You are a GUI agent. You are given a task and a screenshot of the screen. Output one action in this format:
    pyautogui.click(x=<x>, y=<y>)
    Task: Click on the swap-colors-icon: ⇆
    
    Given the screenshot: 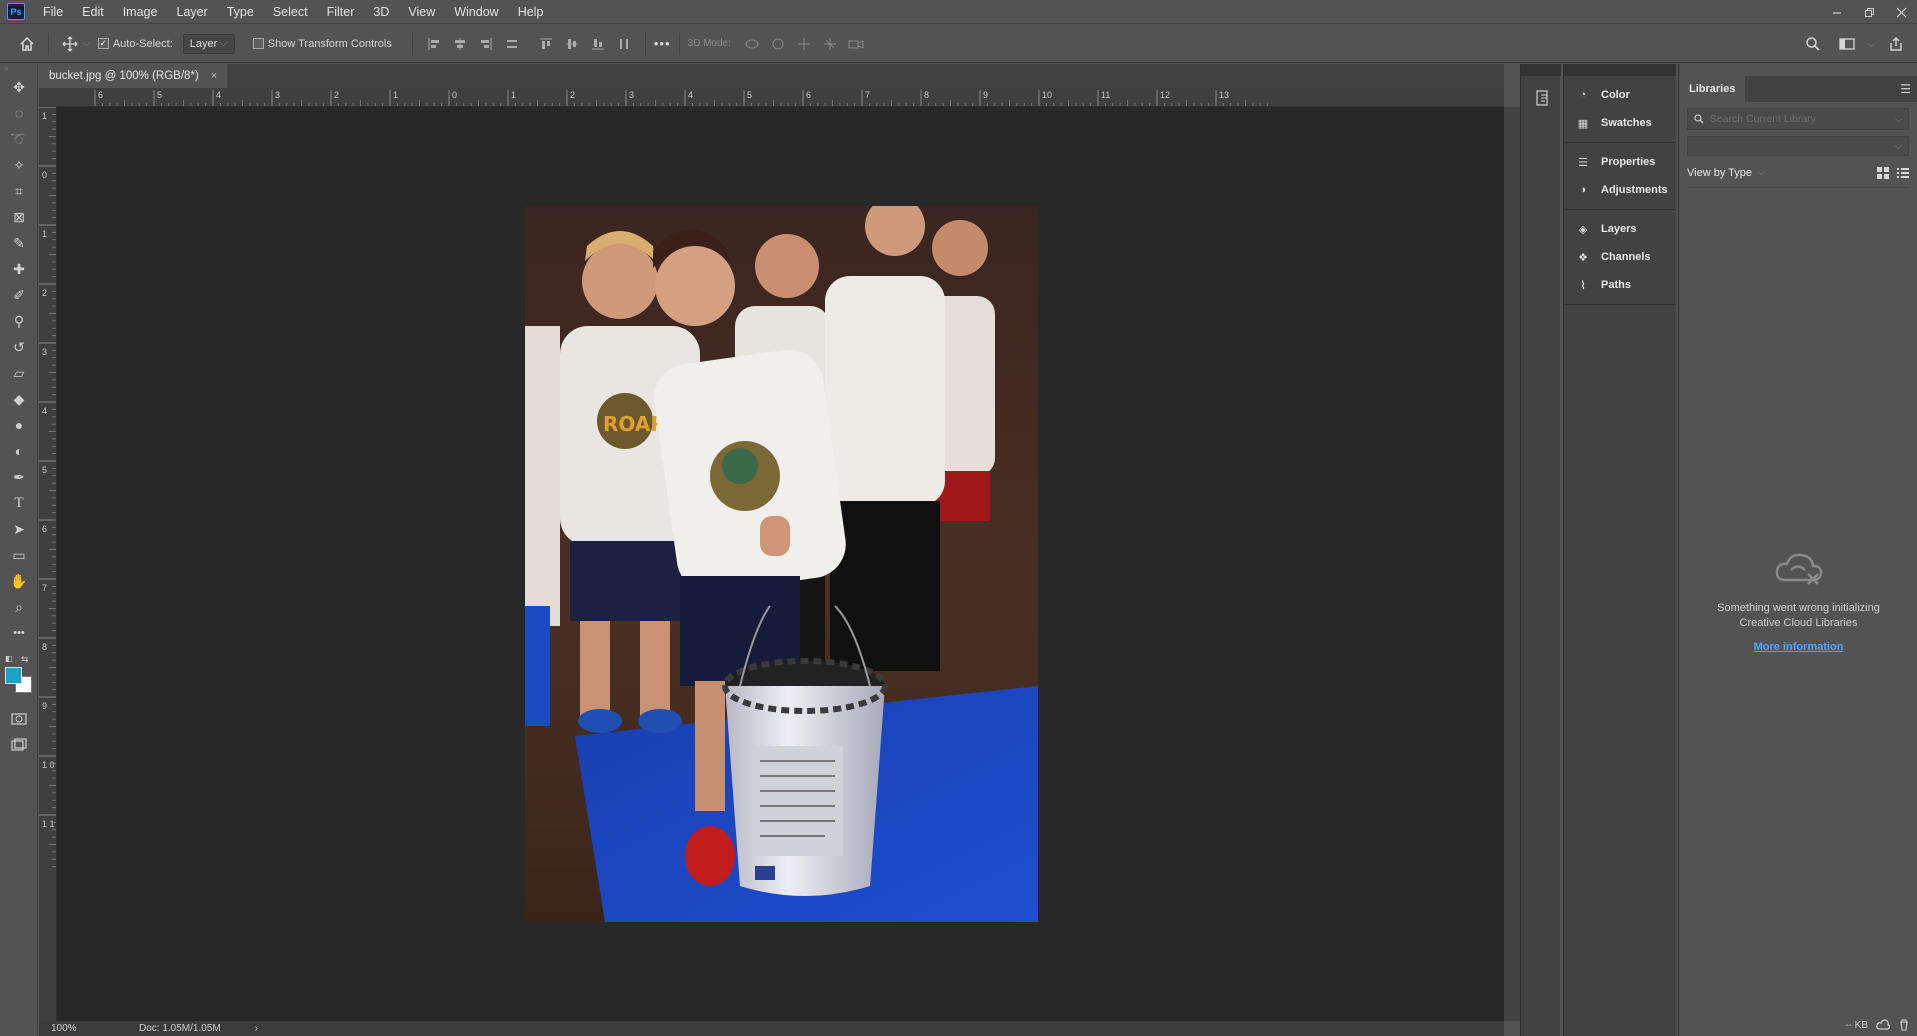 What is the action you would take?
    pyautogui.click(x=25, y=659)
    